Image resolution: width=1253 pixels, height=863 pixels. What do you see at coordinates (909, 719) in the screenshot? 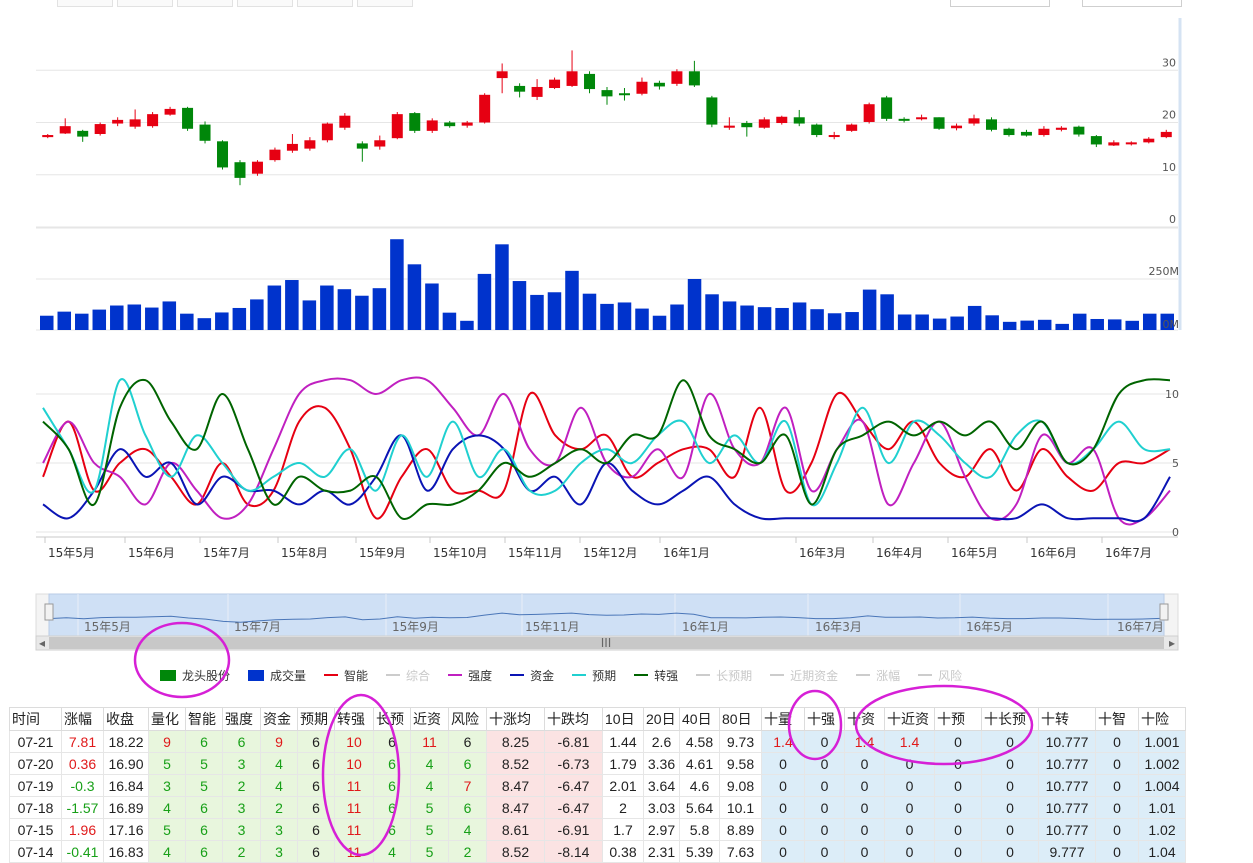
I see `column-header: 十近资` at bounding box center [909, 719].